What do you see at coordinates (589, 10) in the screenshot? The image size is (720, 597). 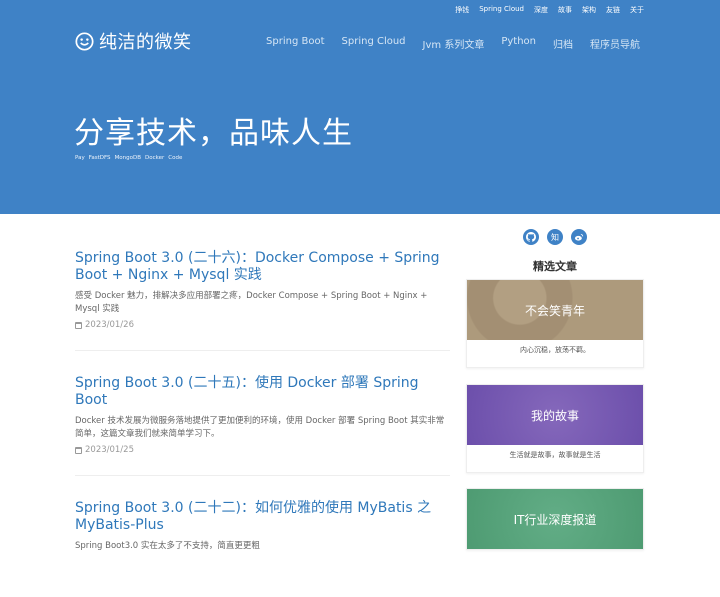 I see `top-link-architecture: 架构` at bounding box center [589, 10].